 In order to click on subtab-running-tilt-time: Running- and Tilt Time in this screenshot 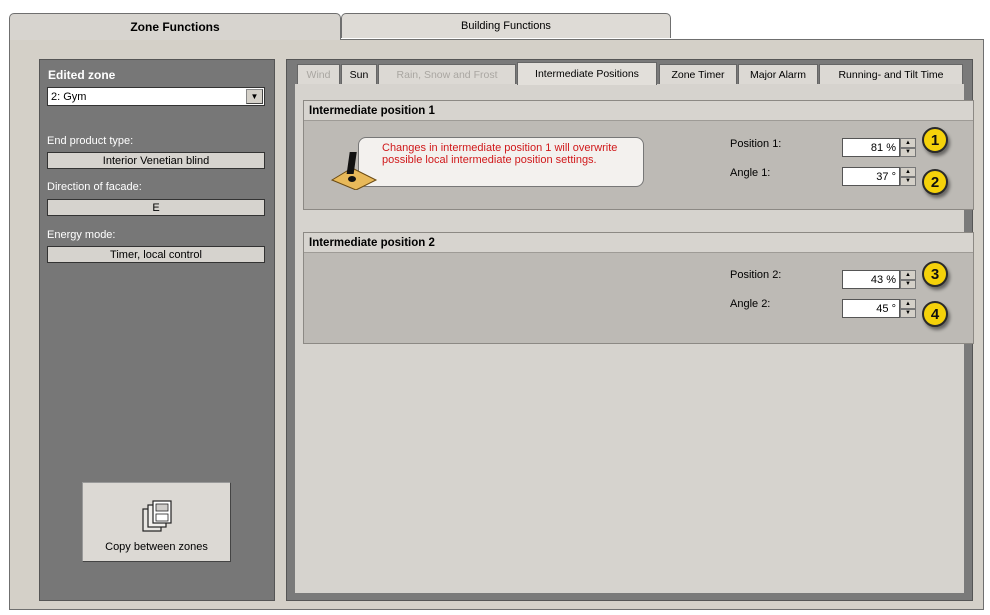, I will do `click(891, 74)`.